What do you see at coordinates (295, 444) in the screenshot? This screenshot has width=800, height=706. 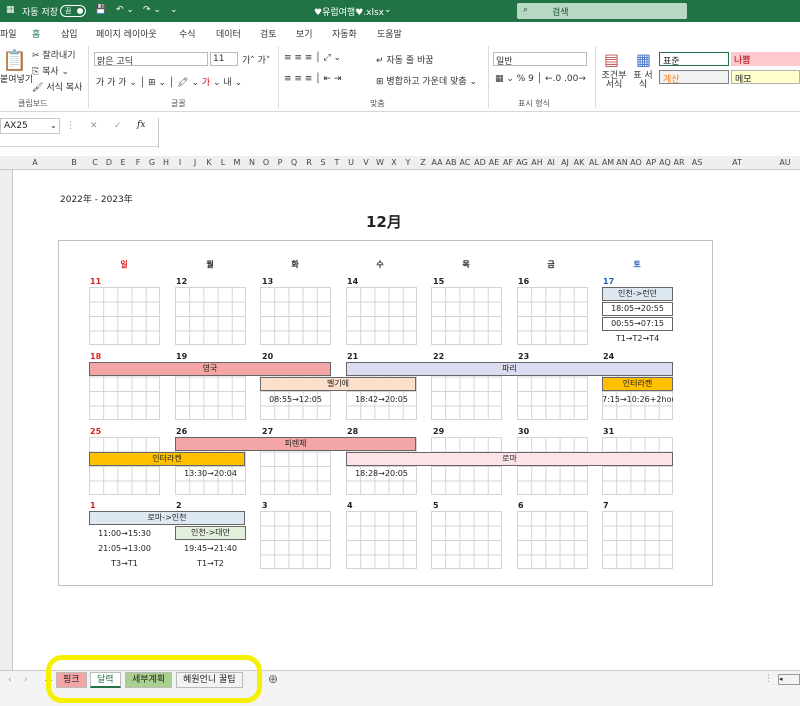 I see `event-florence: 피렌체` at bounding box center [295, 444].